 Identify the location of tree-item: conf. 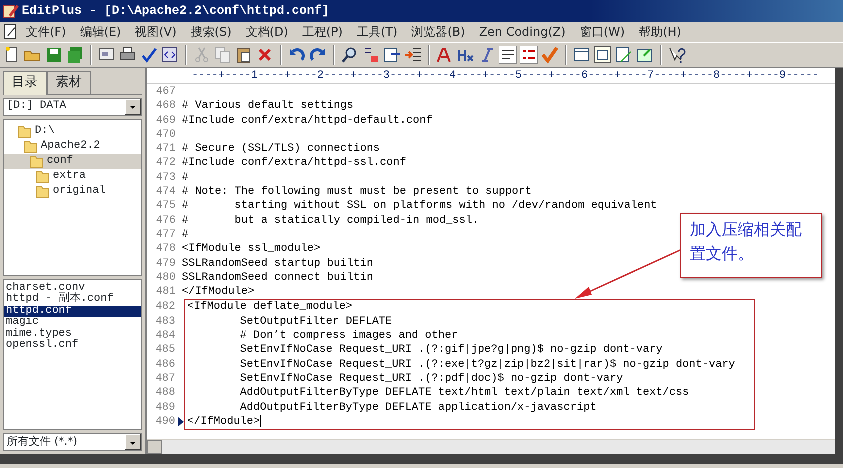
(72, 161).